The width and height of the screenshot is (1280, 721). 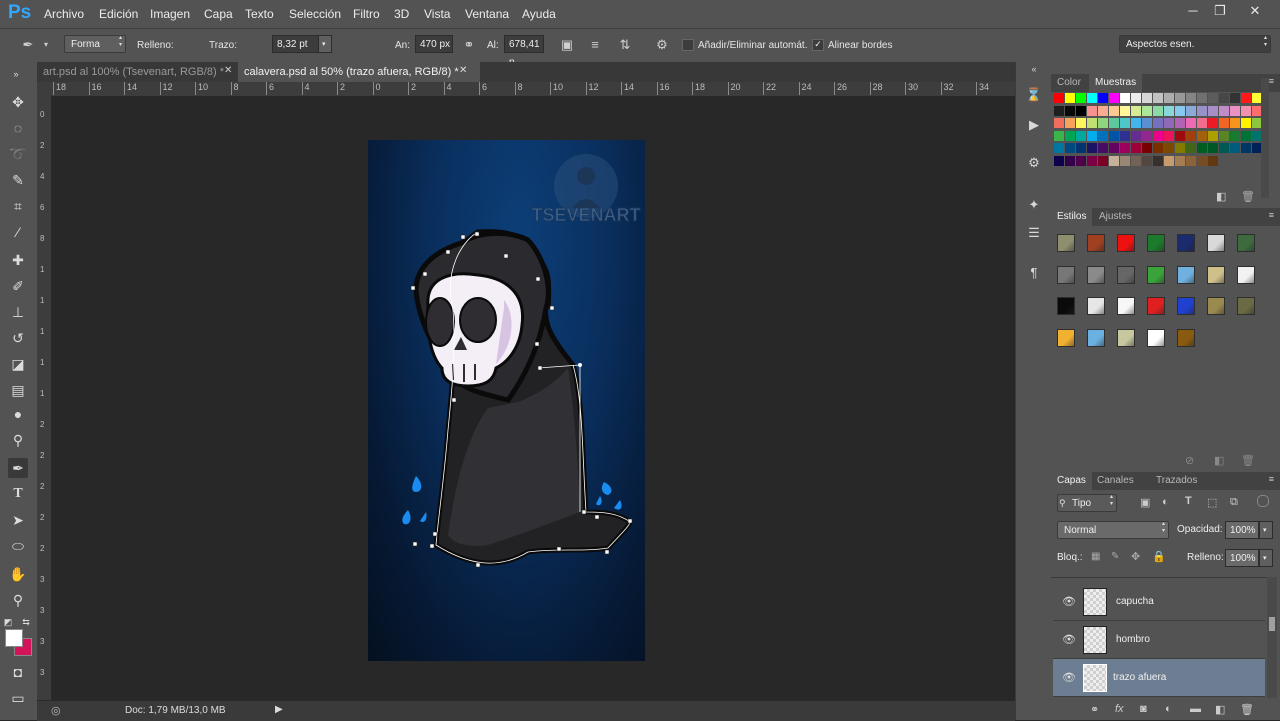 What do you see at coordinates (1095, 556) in the screenshot?
I see `lock-transparency-icon: ▦` at bounding box center [1095, 556].